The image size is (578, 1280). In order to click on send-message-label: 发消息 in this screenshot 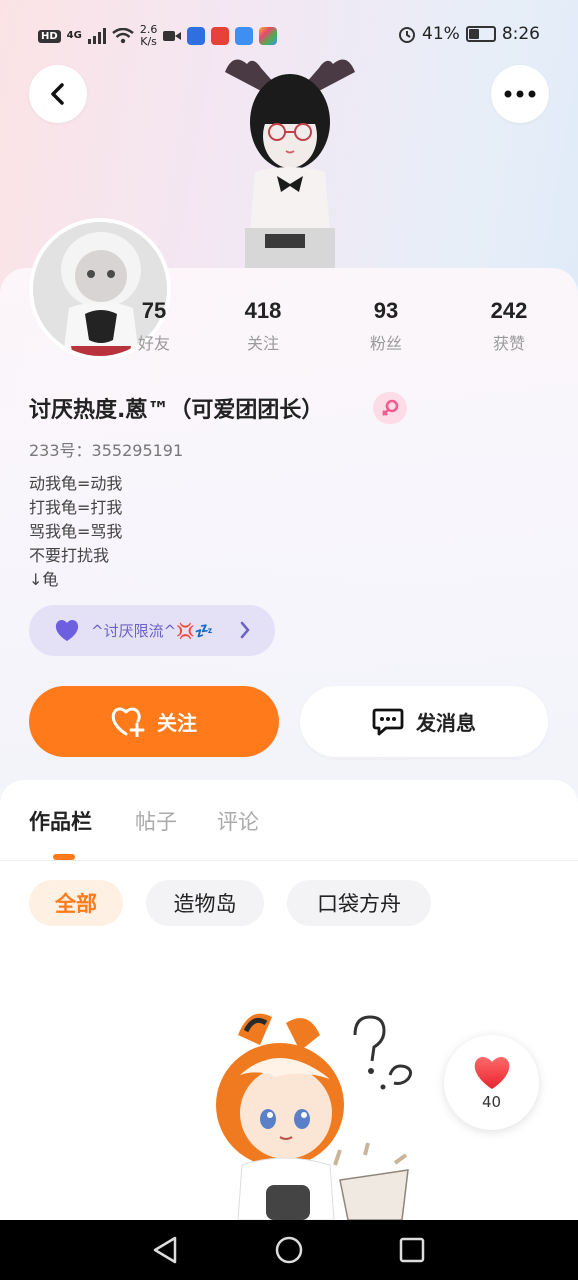, I will do `click(446, 723)`.